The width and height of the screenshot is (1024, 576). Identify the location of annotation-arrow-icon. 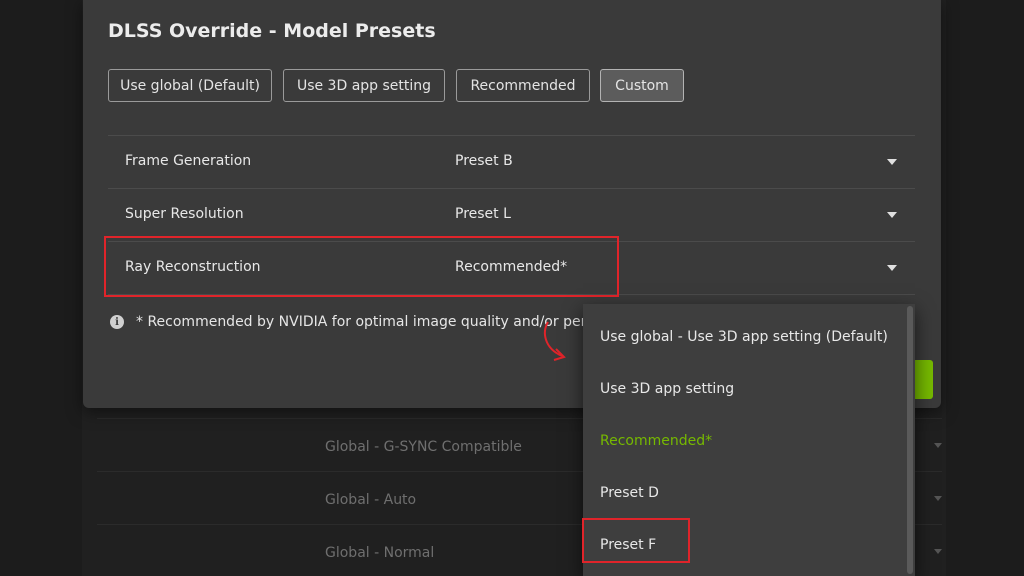
(555, 341).